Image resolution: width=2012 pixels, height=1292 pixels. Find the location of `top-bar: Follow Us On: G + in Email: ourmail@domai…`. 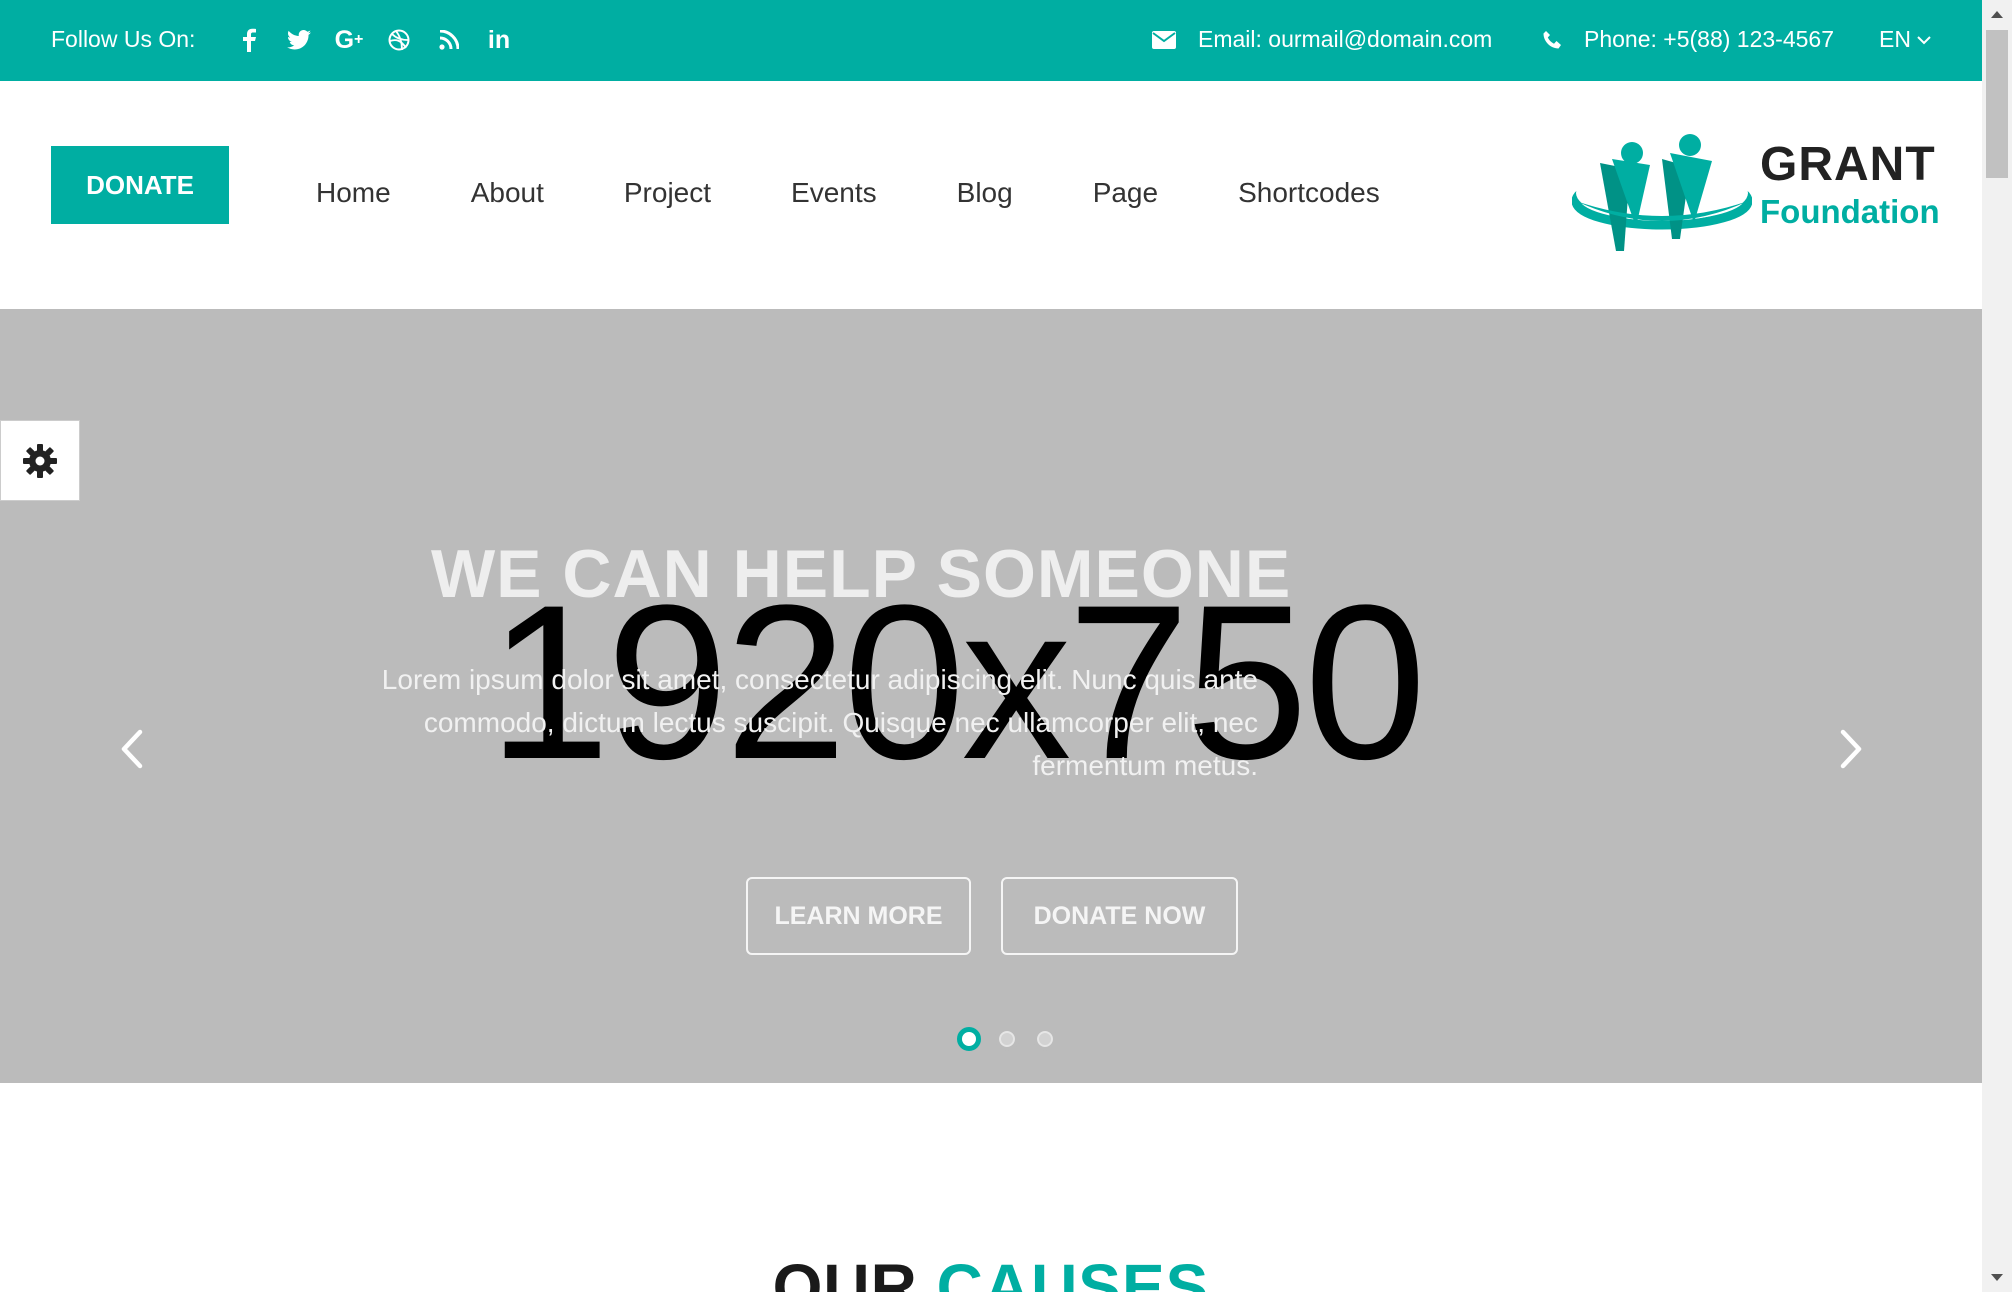

top-bar: Follow Us On: G + in Email: ourmail@domai… is located at coordinates (991, 40).